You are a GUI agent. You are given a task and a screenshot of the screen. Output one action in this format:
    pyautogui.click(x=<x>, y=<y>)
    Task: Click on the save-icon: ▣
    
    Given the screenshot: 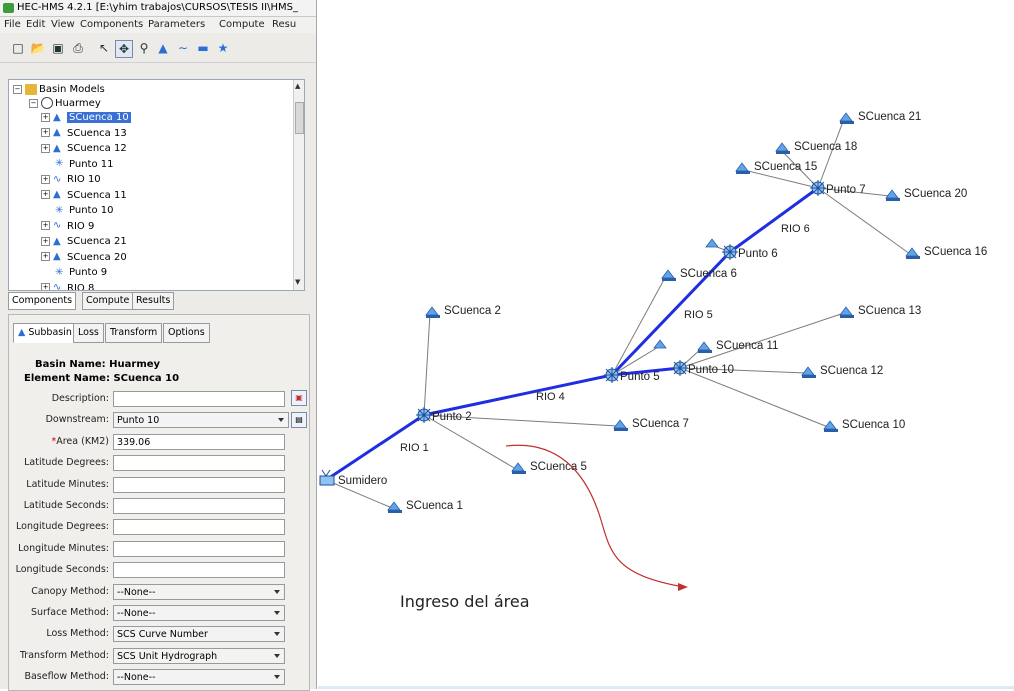 What is the action you would take?
    pyautogui.click(x=58, y=48)
    